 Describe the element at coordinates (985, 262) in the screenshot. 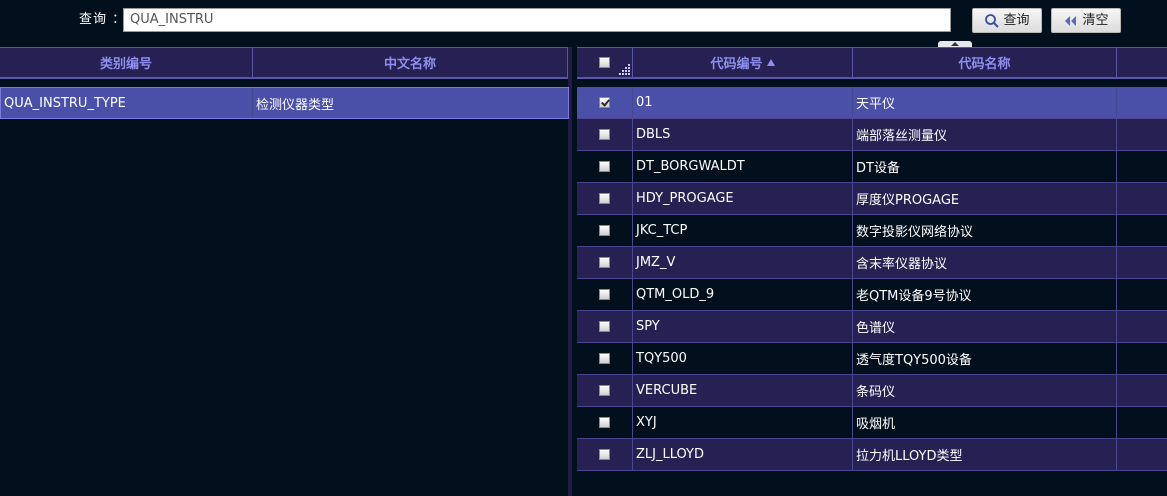

I see `code-name-cell: 含末率仪器协议` at that location.